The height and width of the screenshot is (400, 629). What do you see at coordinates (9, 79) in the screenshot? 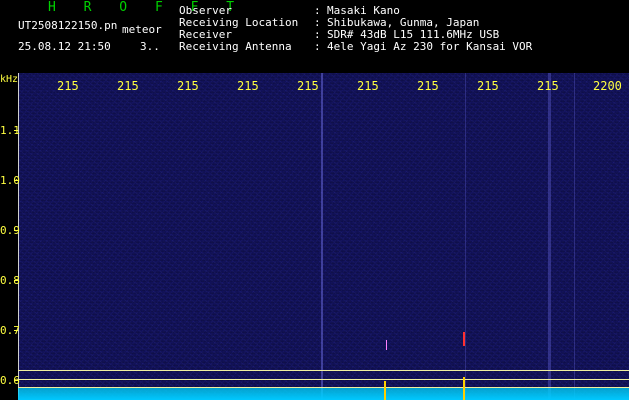
I see `y-axis-unit: kHz` at bounding box center [9, 79].